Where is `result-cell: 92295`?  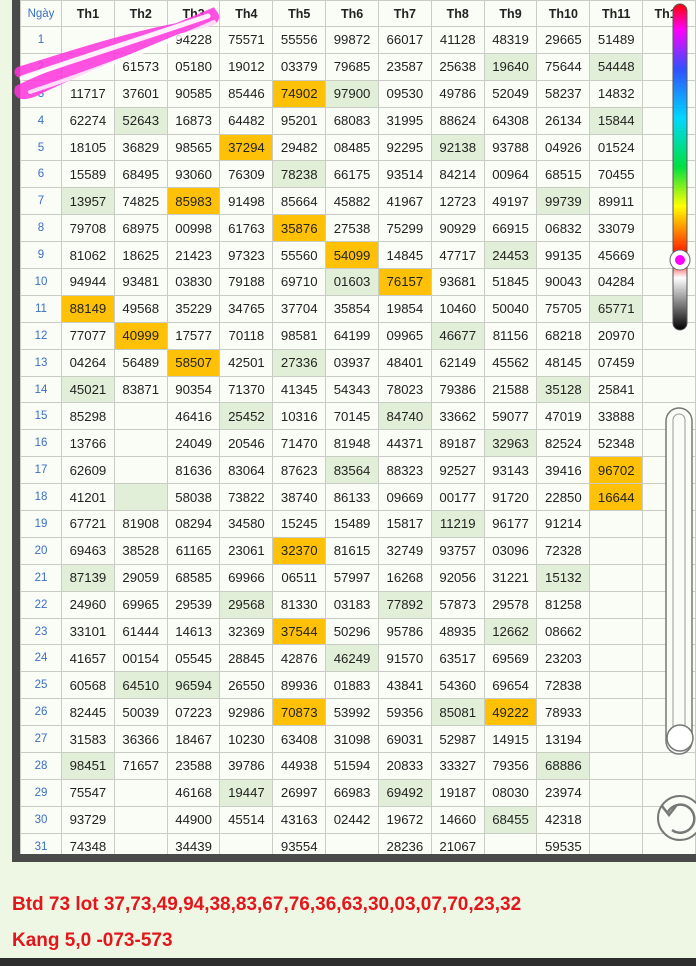
result-cell: 92295 is located at coordinates (404, 147).